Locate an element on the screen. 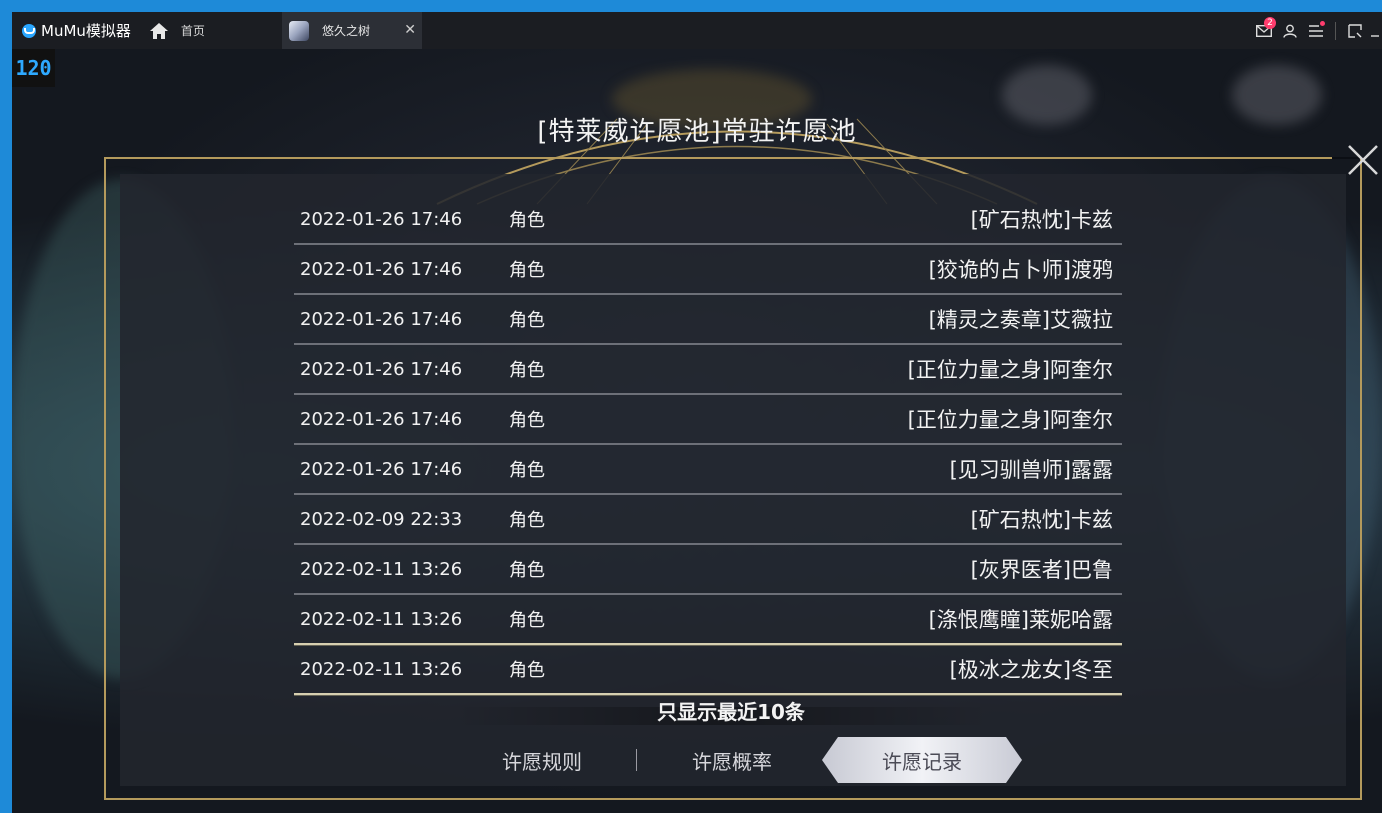 The height and width of the screenshot is (813, 1382). game-tab-label: 悠久之树 is located at coordinates (346, 31).